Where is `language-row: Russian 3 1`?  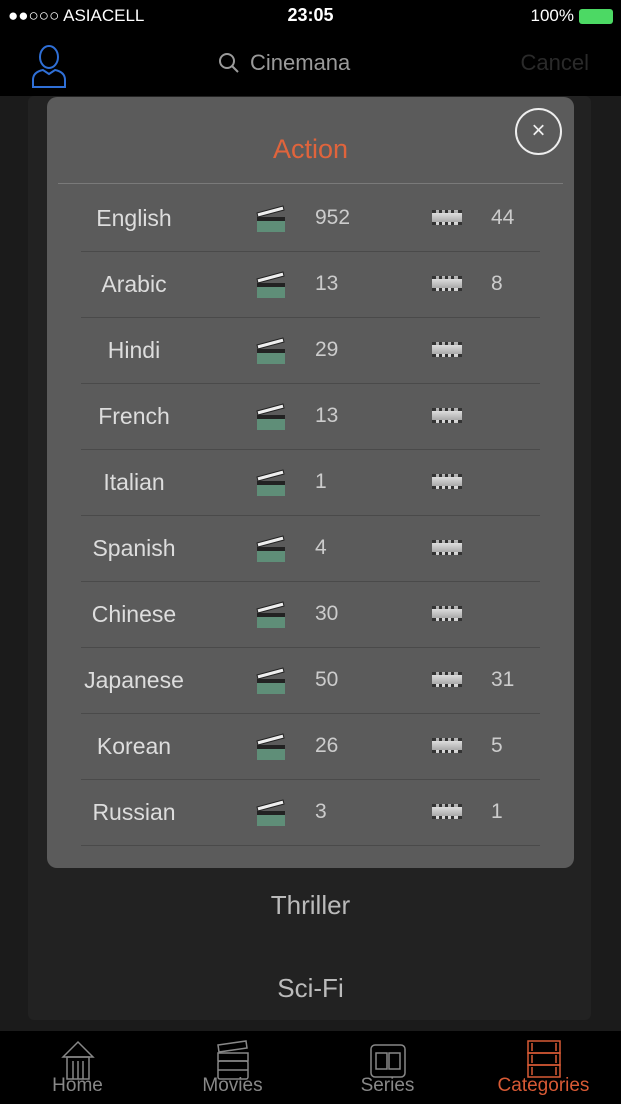 language-row: Russian 3 1 is located at coordinates (310, 813).